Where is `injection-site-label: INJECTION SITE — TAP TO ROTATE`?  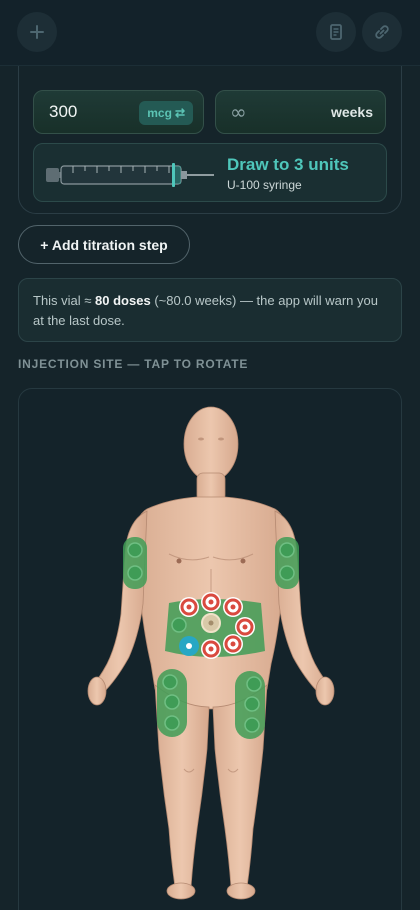 injection-site-label: INJECTION SITE — TAP TO ROTATE is located at coordinates (133, 364).